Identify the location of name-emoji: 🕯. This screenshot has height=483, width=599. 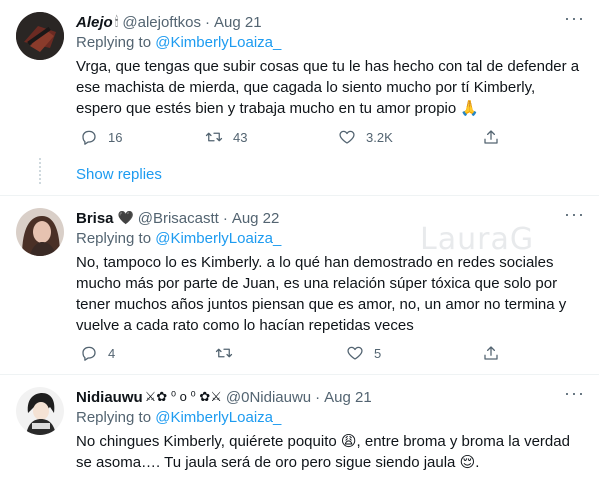
(116, 21).